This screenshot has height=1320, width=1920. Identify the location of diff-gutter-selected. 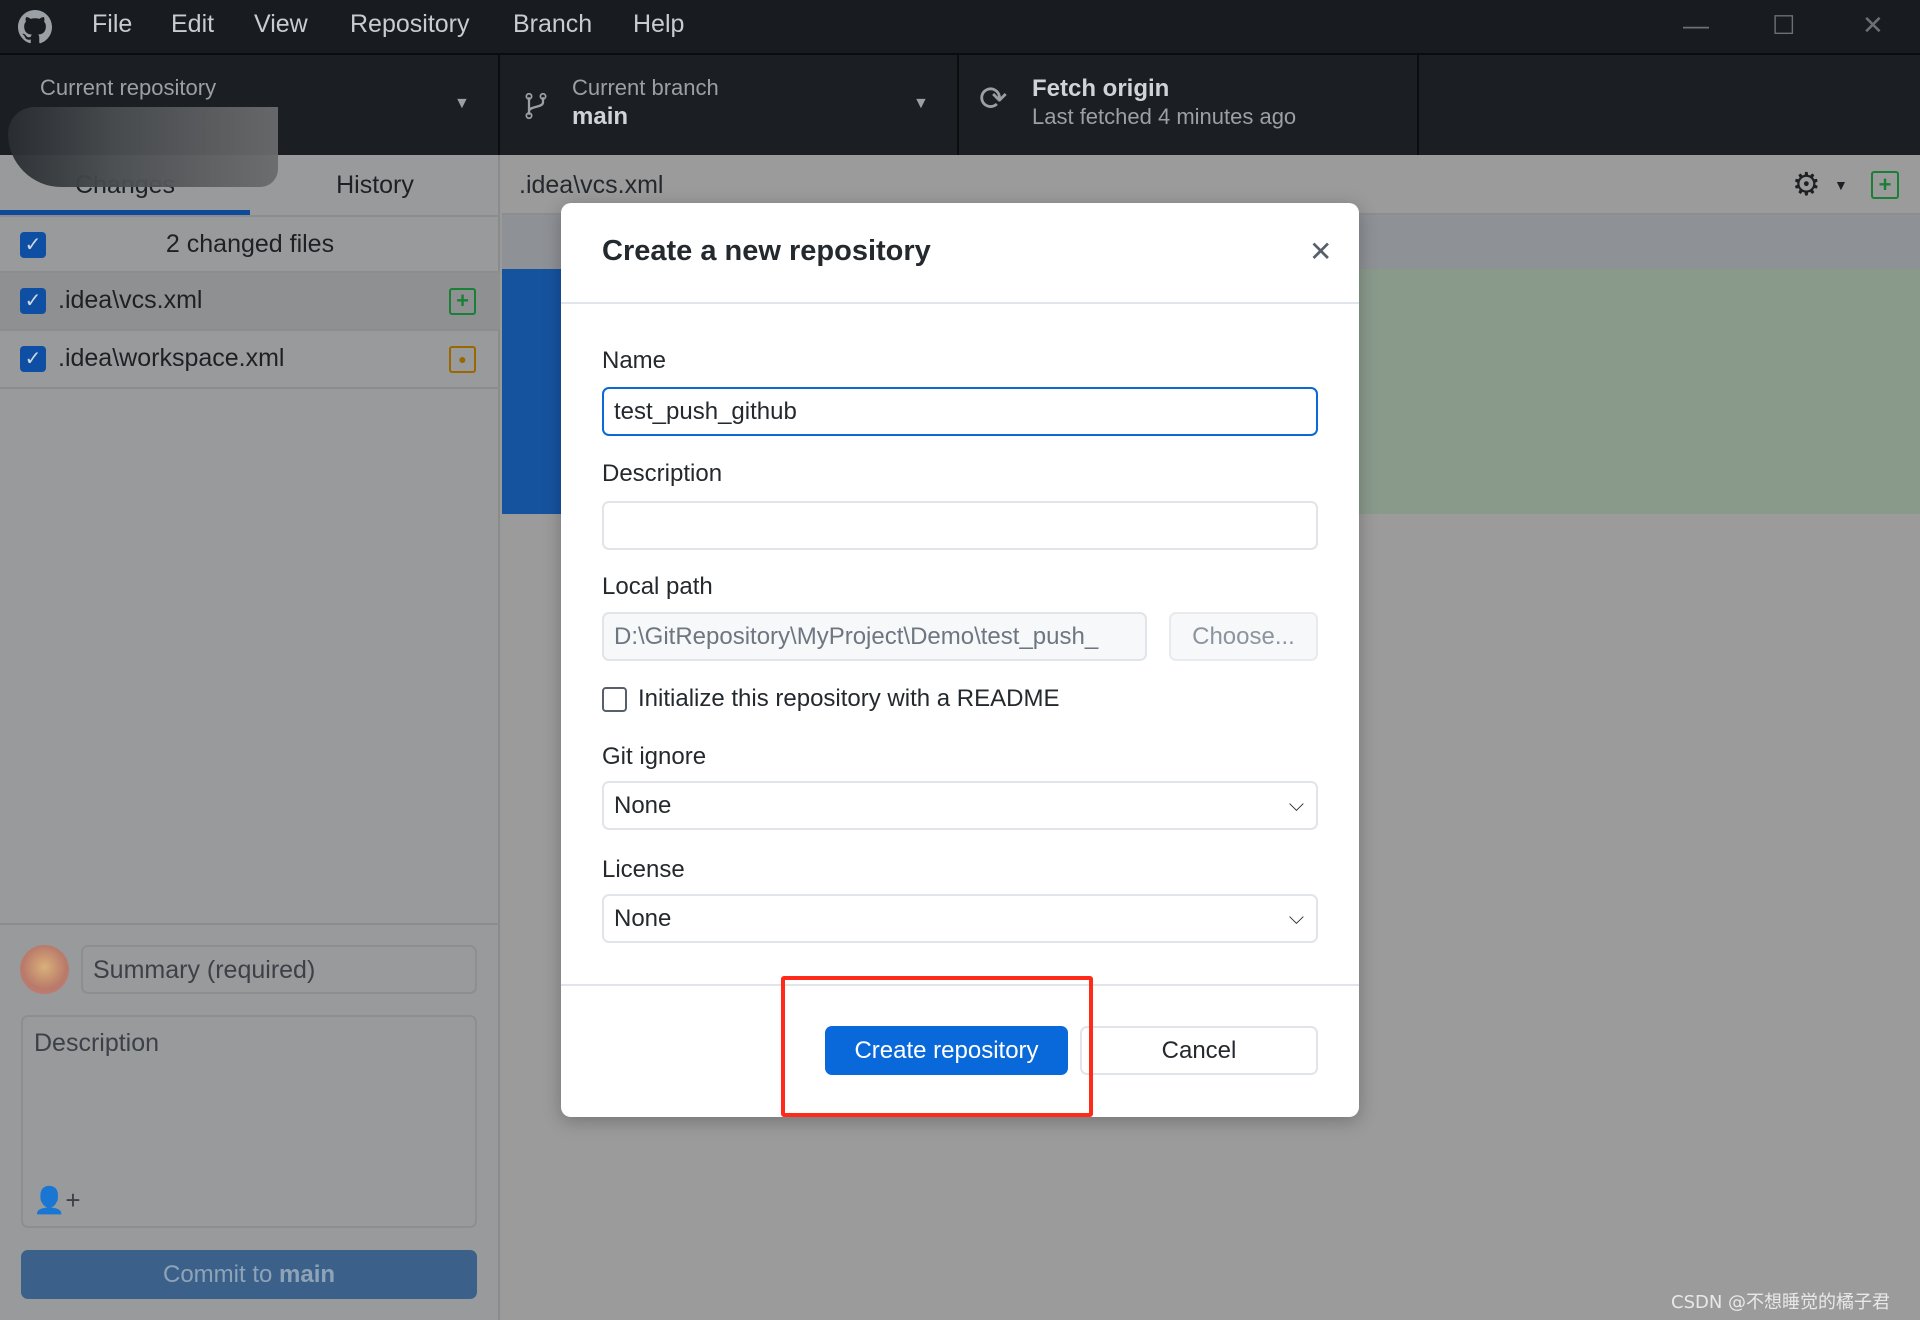
(532, 391).